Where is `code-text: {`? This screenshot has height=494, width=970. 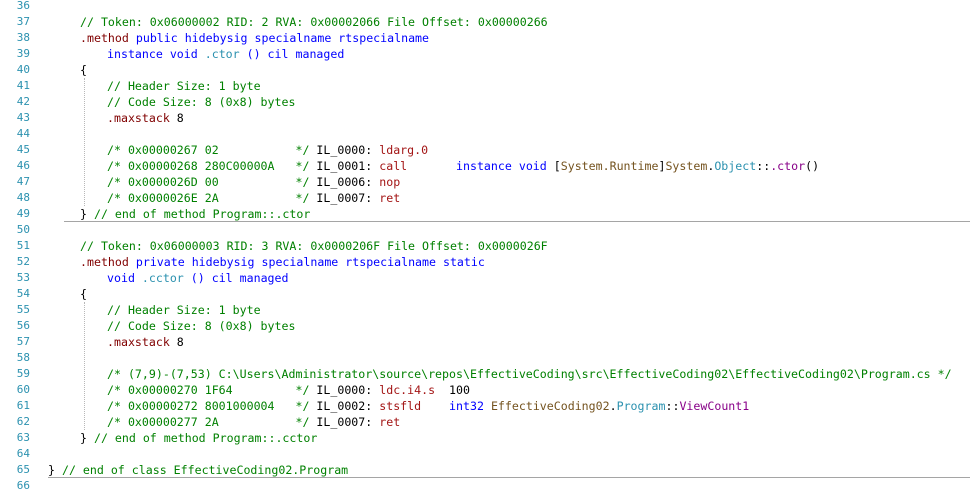 code-text: { is located at coordinates (83, 70).